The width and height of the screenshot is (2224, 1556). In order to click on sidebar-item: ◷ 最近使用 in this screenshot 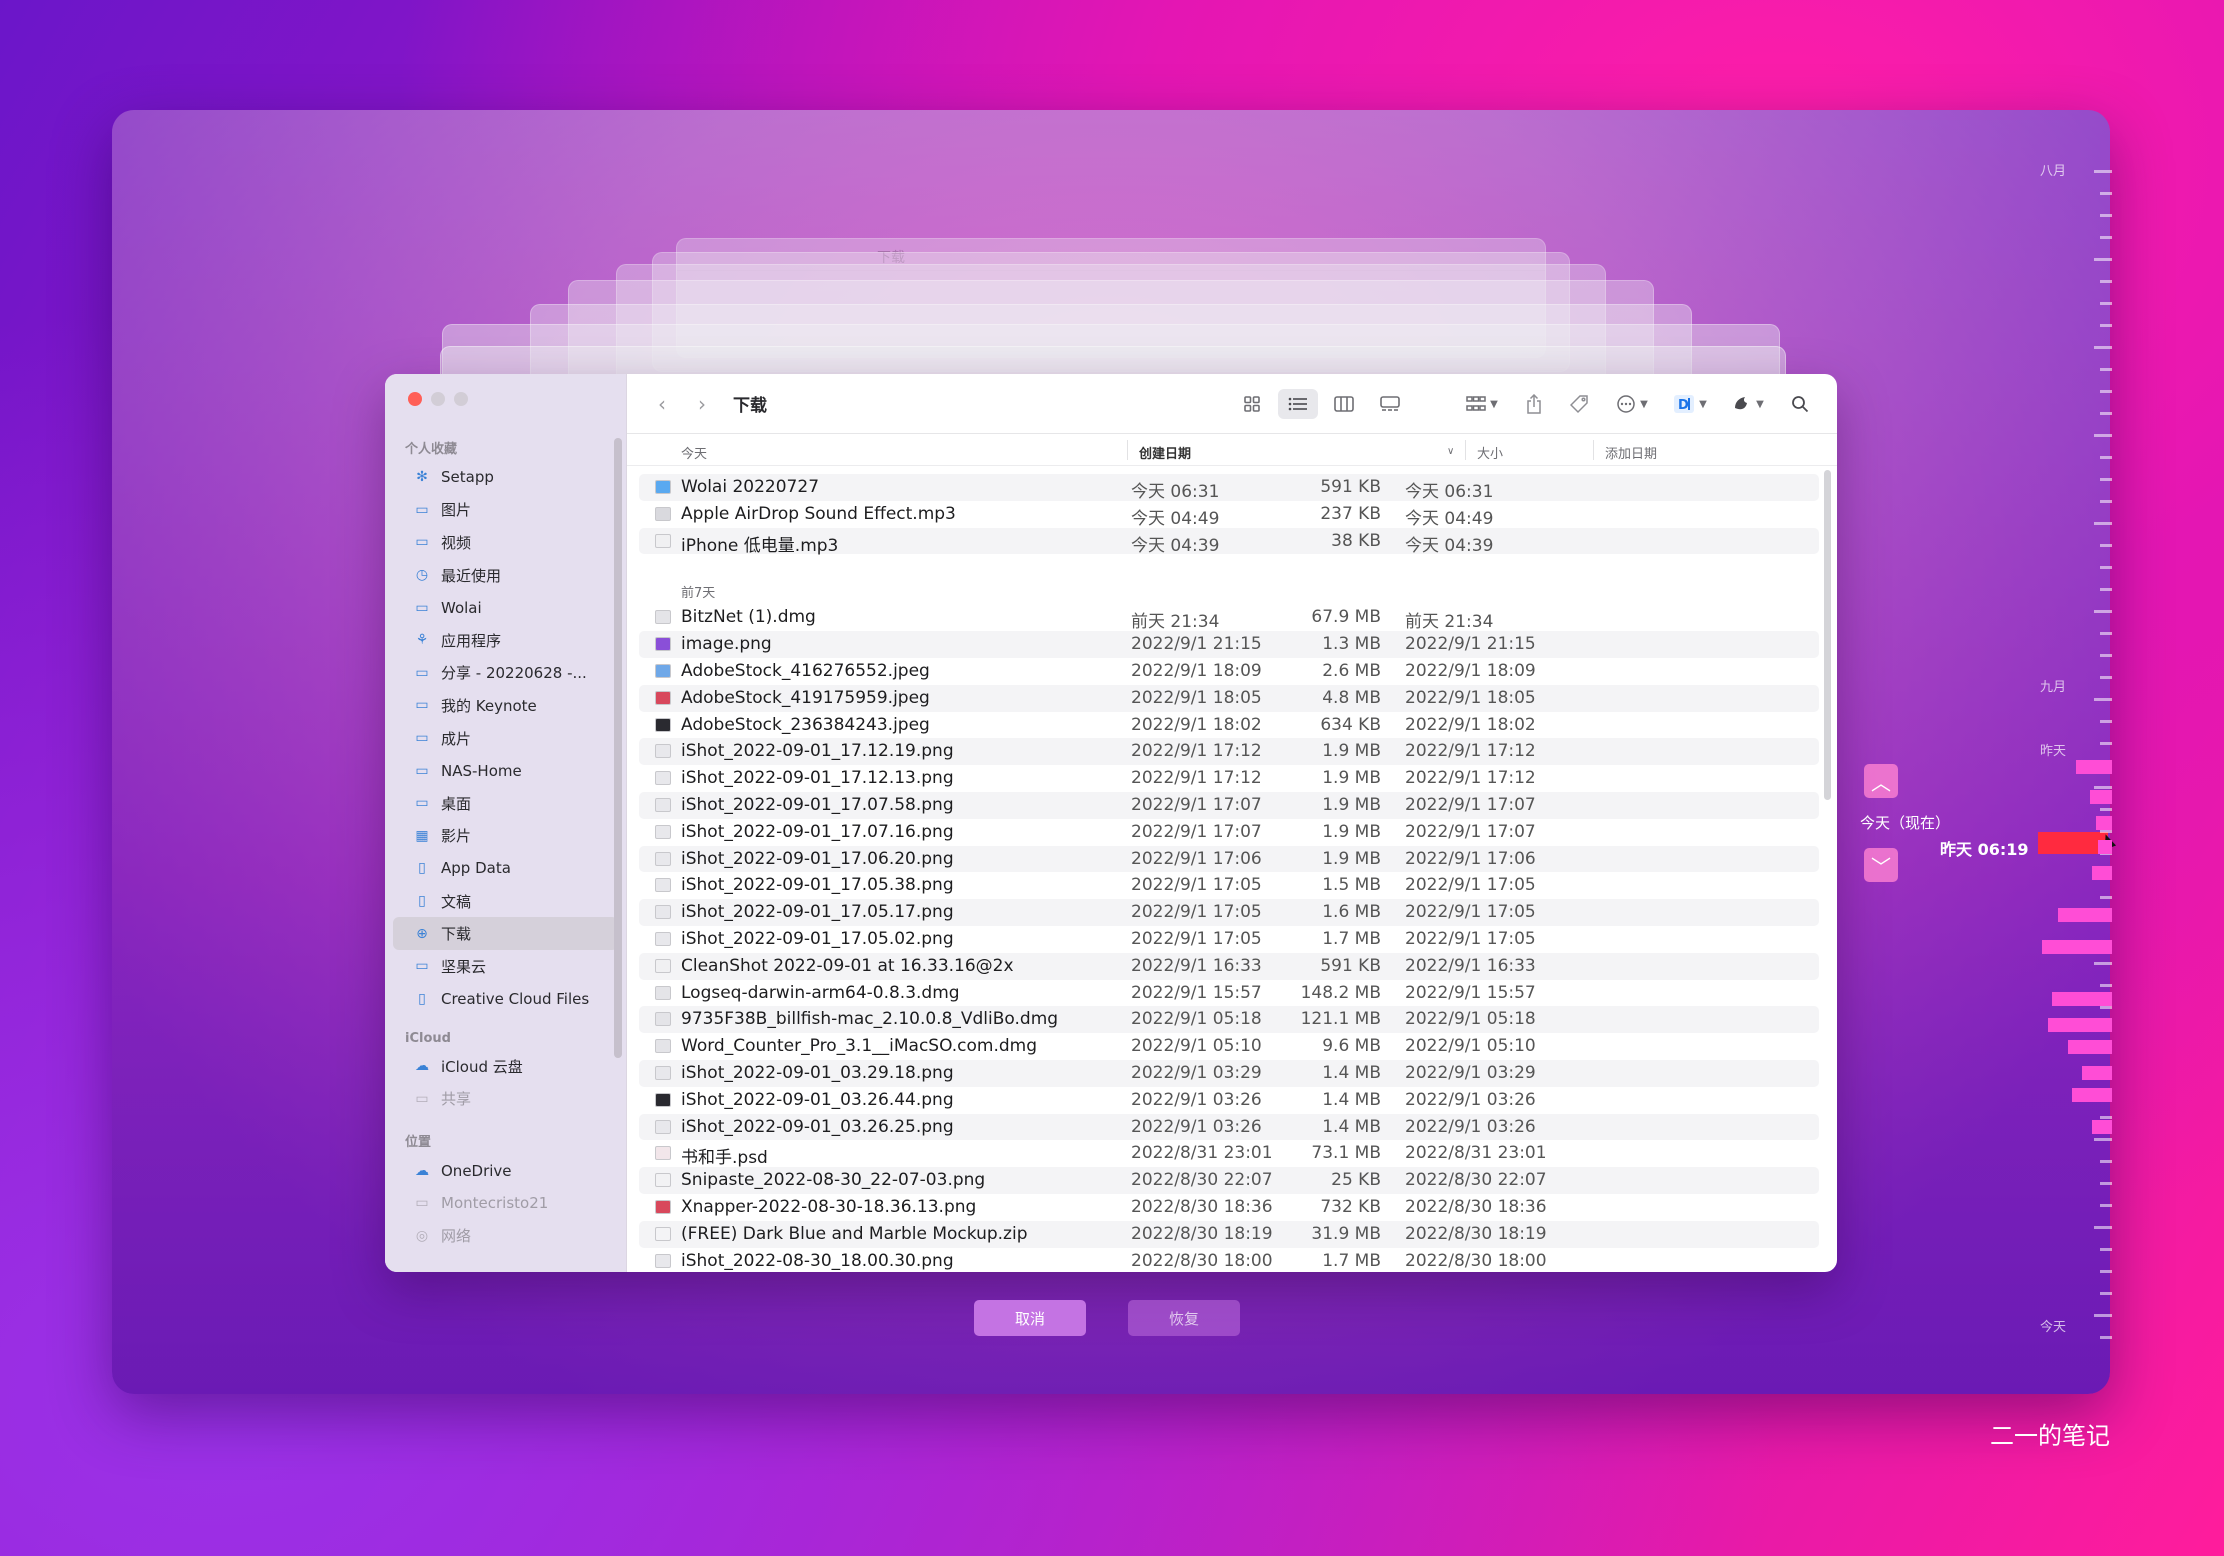, I will do `click(505, 575)`.